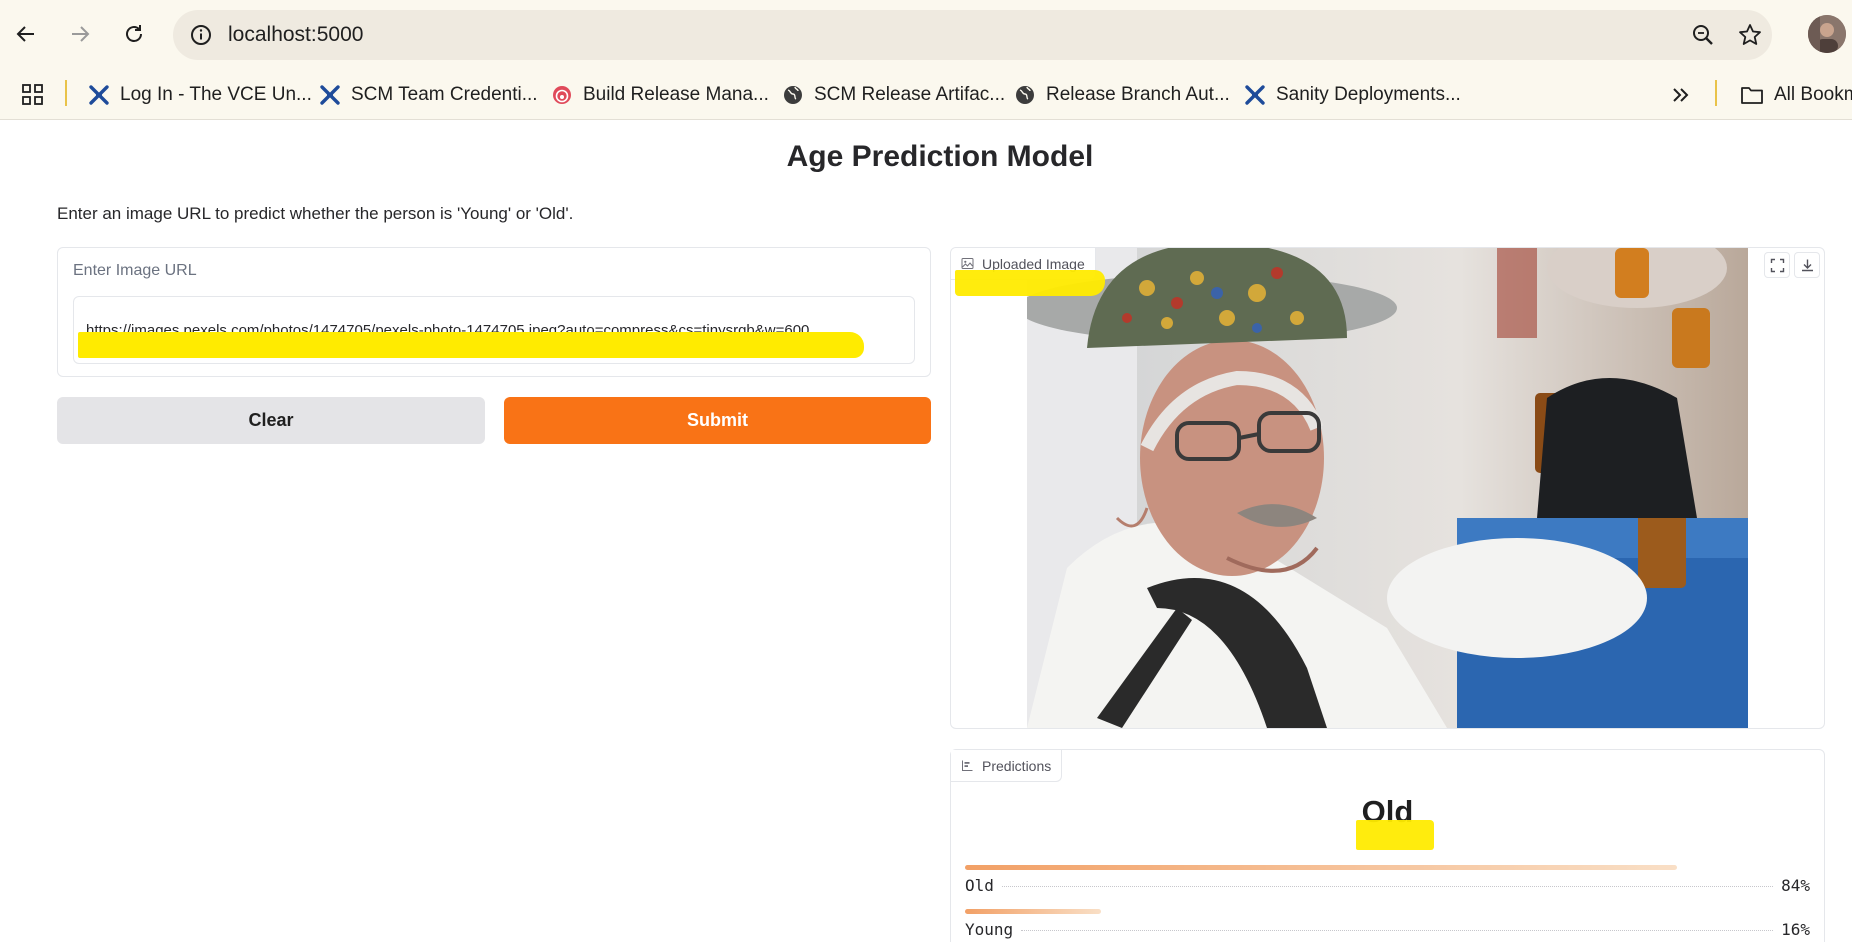 The width and height of the screenshot is (1852, 942). What do you see at coordinates (1681, 95) in the screenshot?
I see `chevron-double-right-icon` at bounding box center [1681, 95].